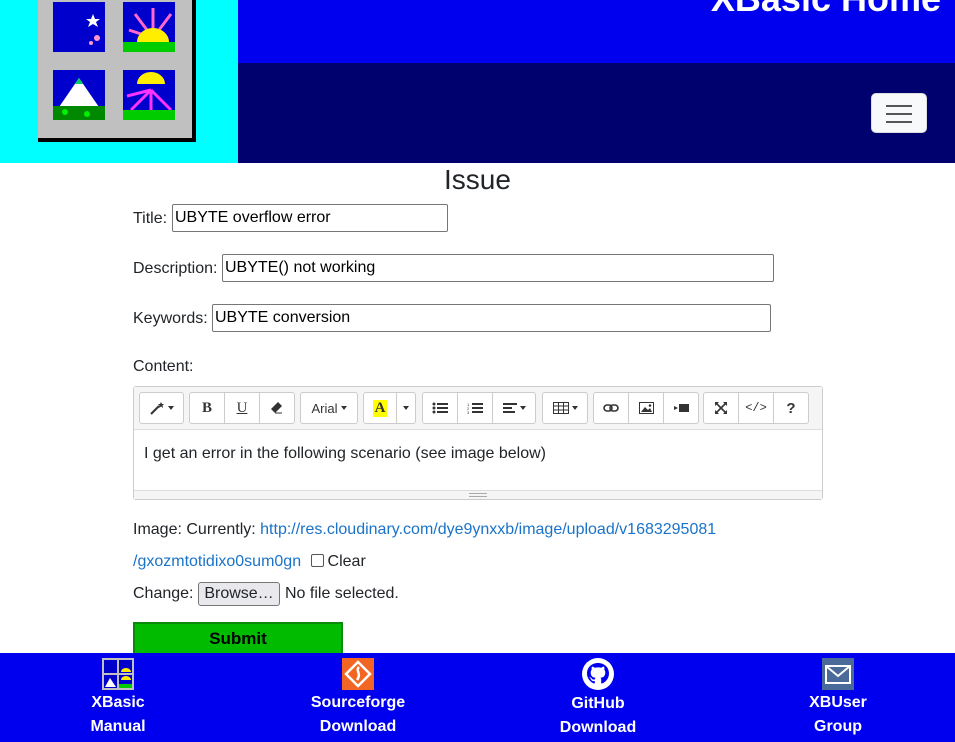 This screenshot has height=742, width=955. Describe the element at coordinates (491, 318) in the screenshot. I see `keywords-field` at that location.